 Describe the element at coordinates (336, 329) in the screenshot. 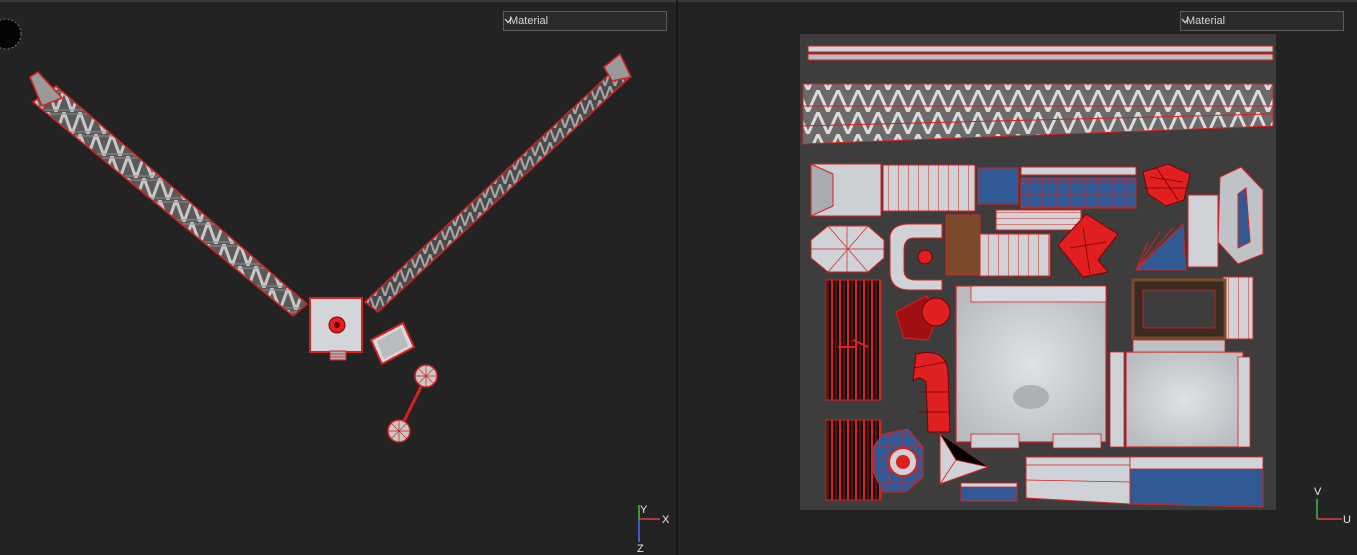

I see `hub-mesh` at that location.